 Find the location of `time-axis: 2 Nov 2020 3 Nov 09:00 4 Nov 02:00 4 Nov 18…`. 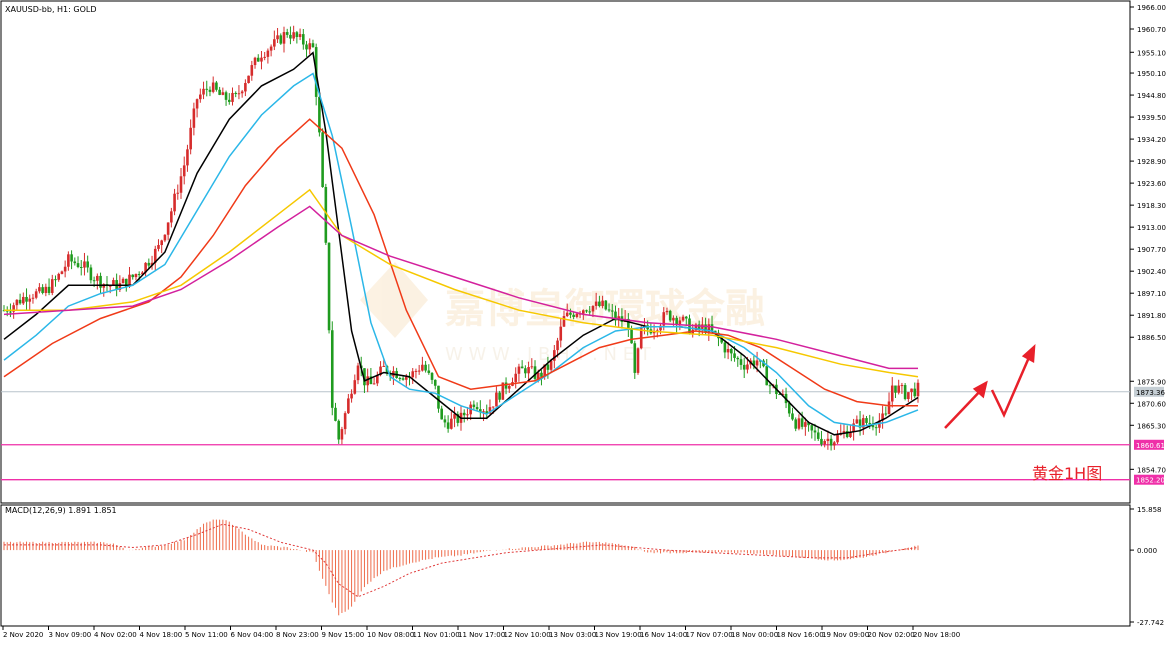

time-axis: 2 Nov 2020 3 Nov 09:00 4 Nov 02:00 4 Nov 18… is located at coordinates (481, 632).